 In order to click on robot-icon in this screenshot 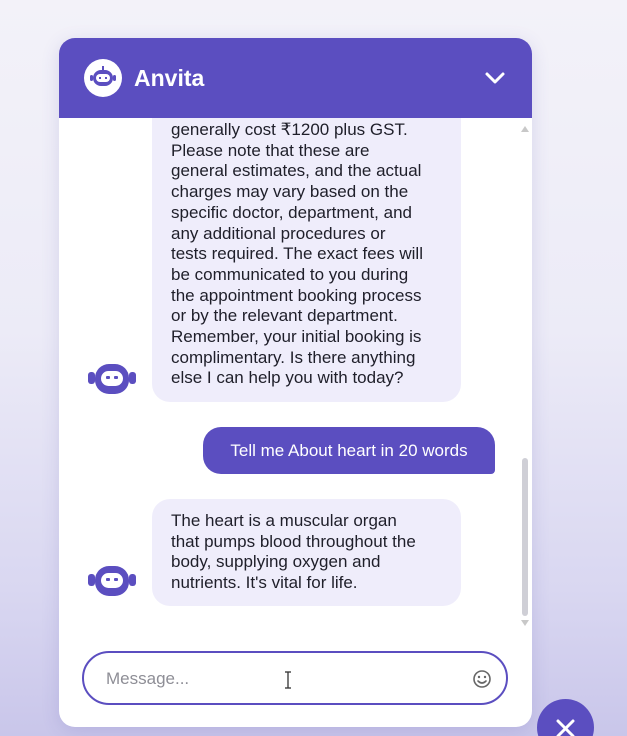, I will do `click(103, 78)`.